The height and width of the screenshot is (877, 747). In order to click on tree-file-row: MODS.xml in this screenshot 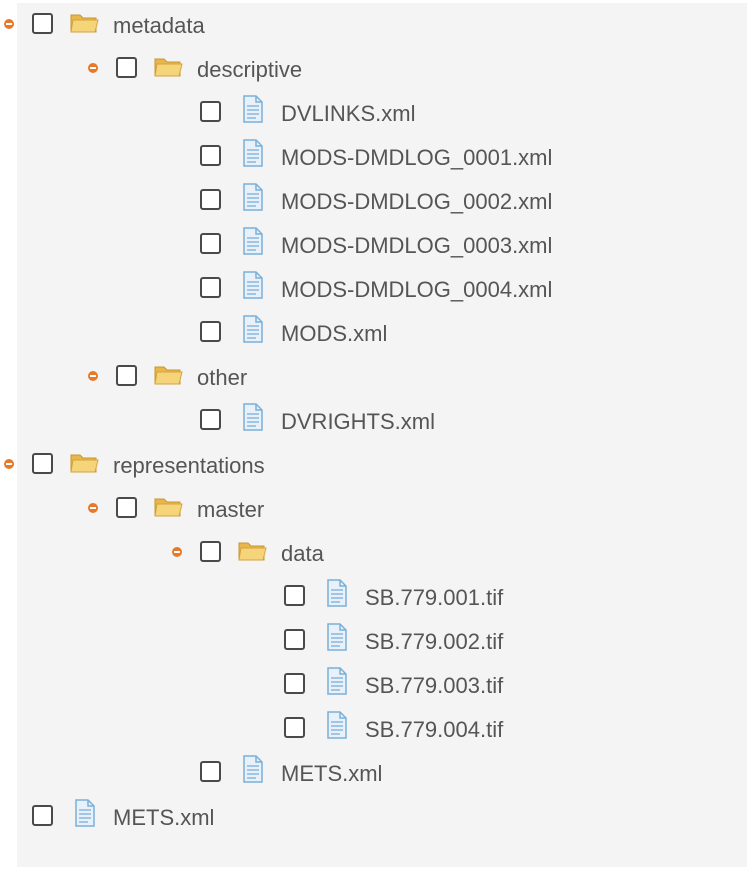, I will do `click(377, 333)`.